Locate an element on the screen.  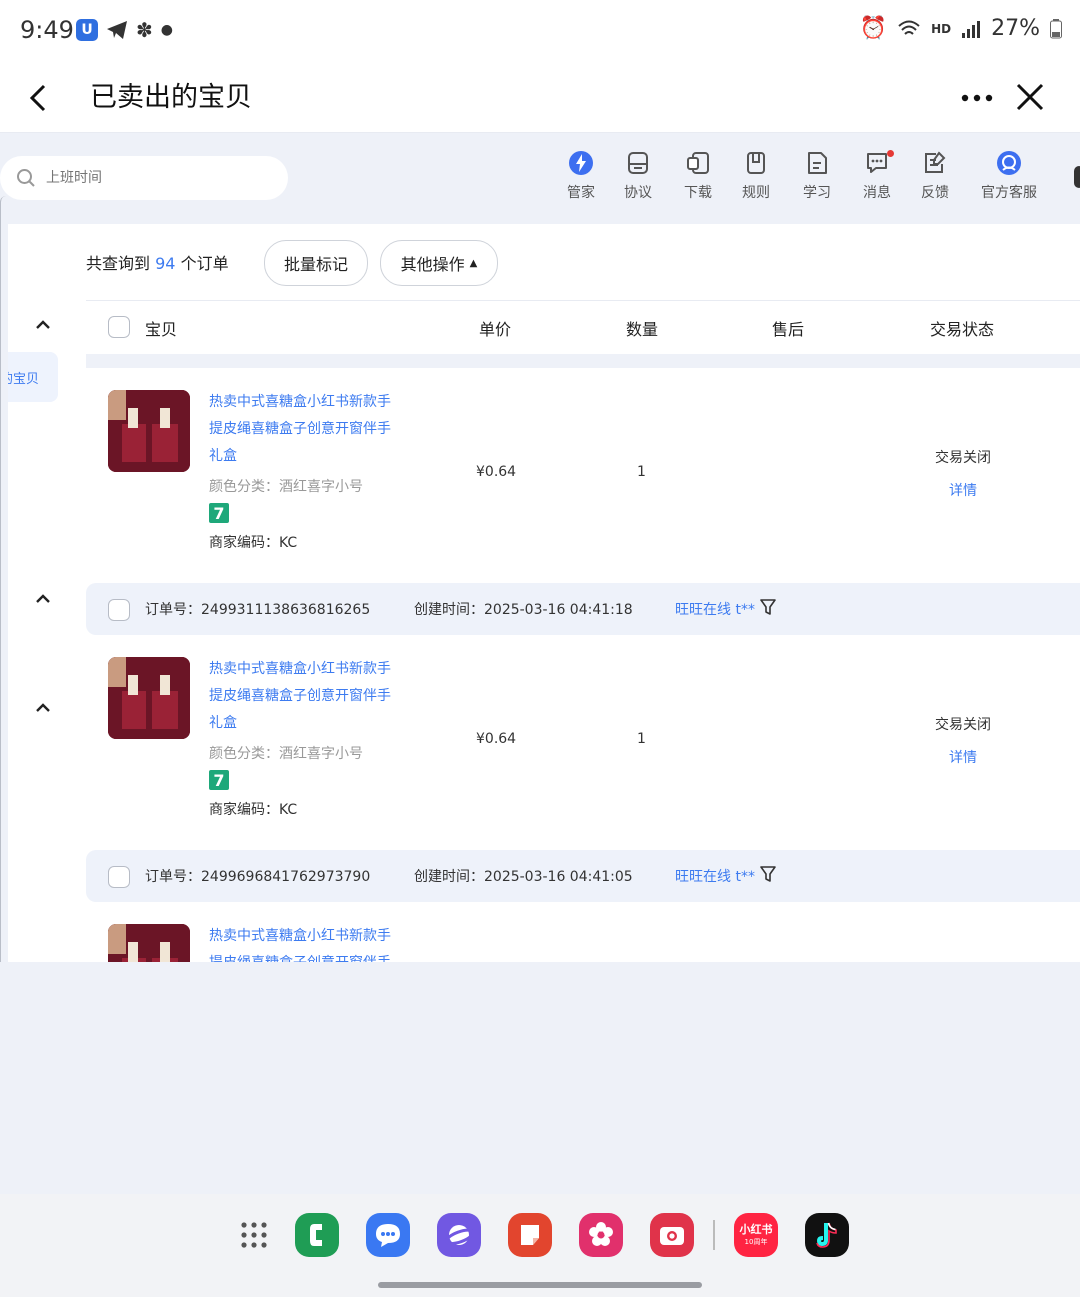
messages-app-icon is located at coordinates (388, 1235).